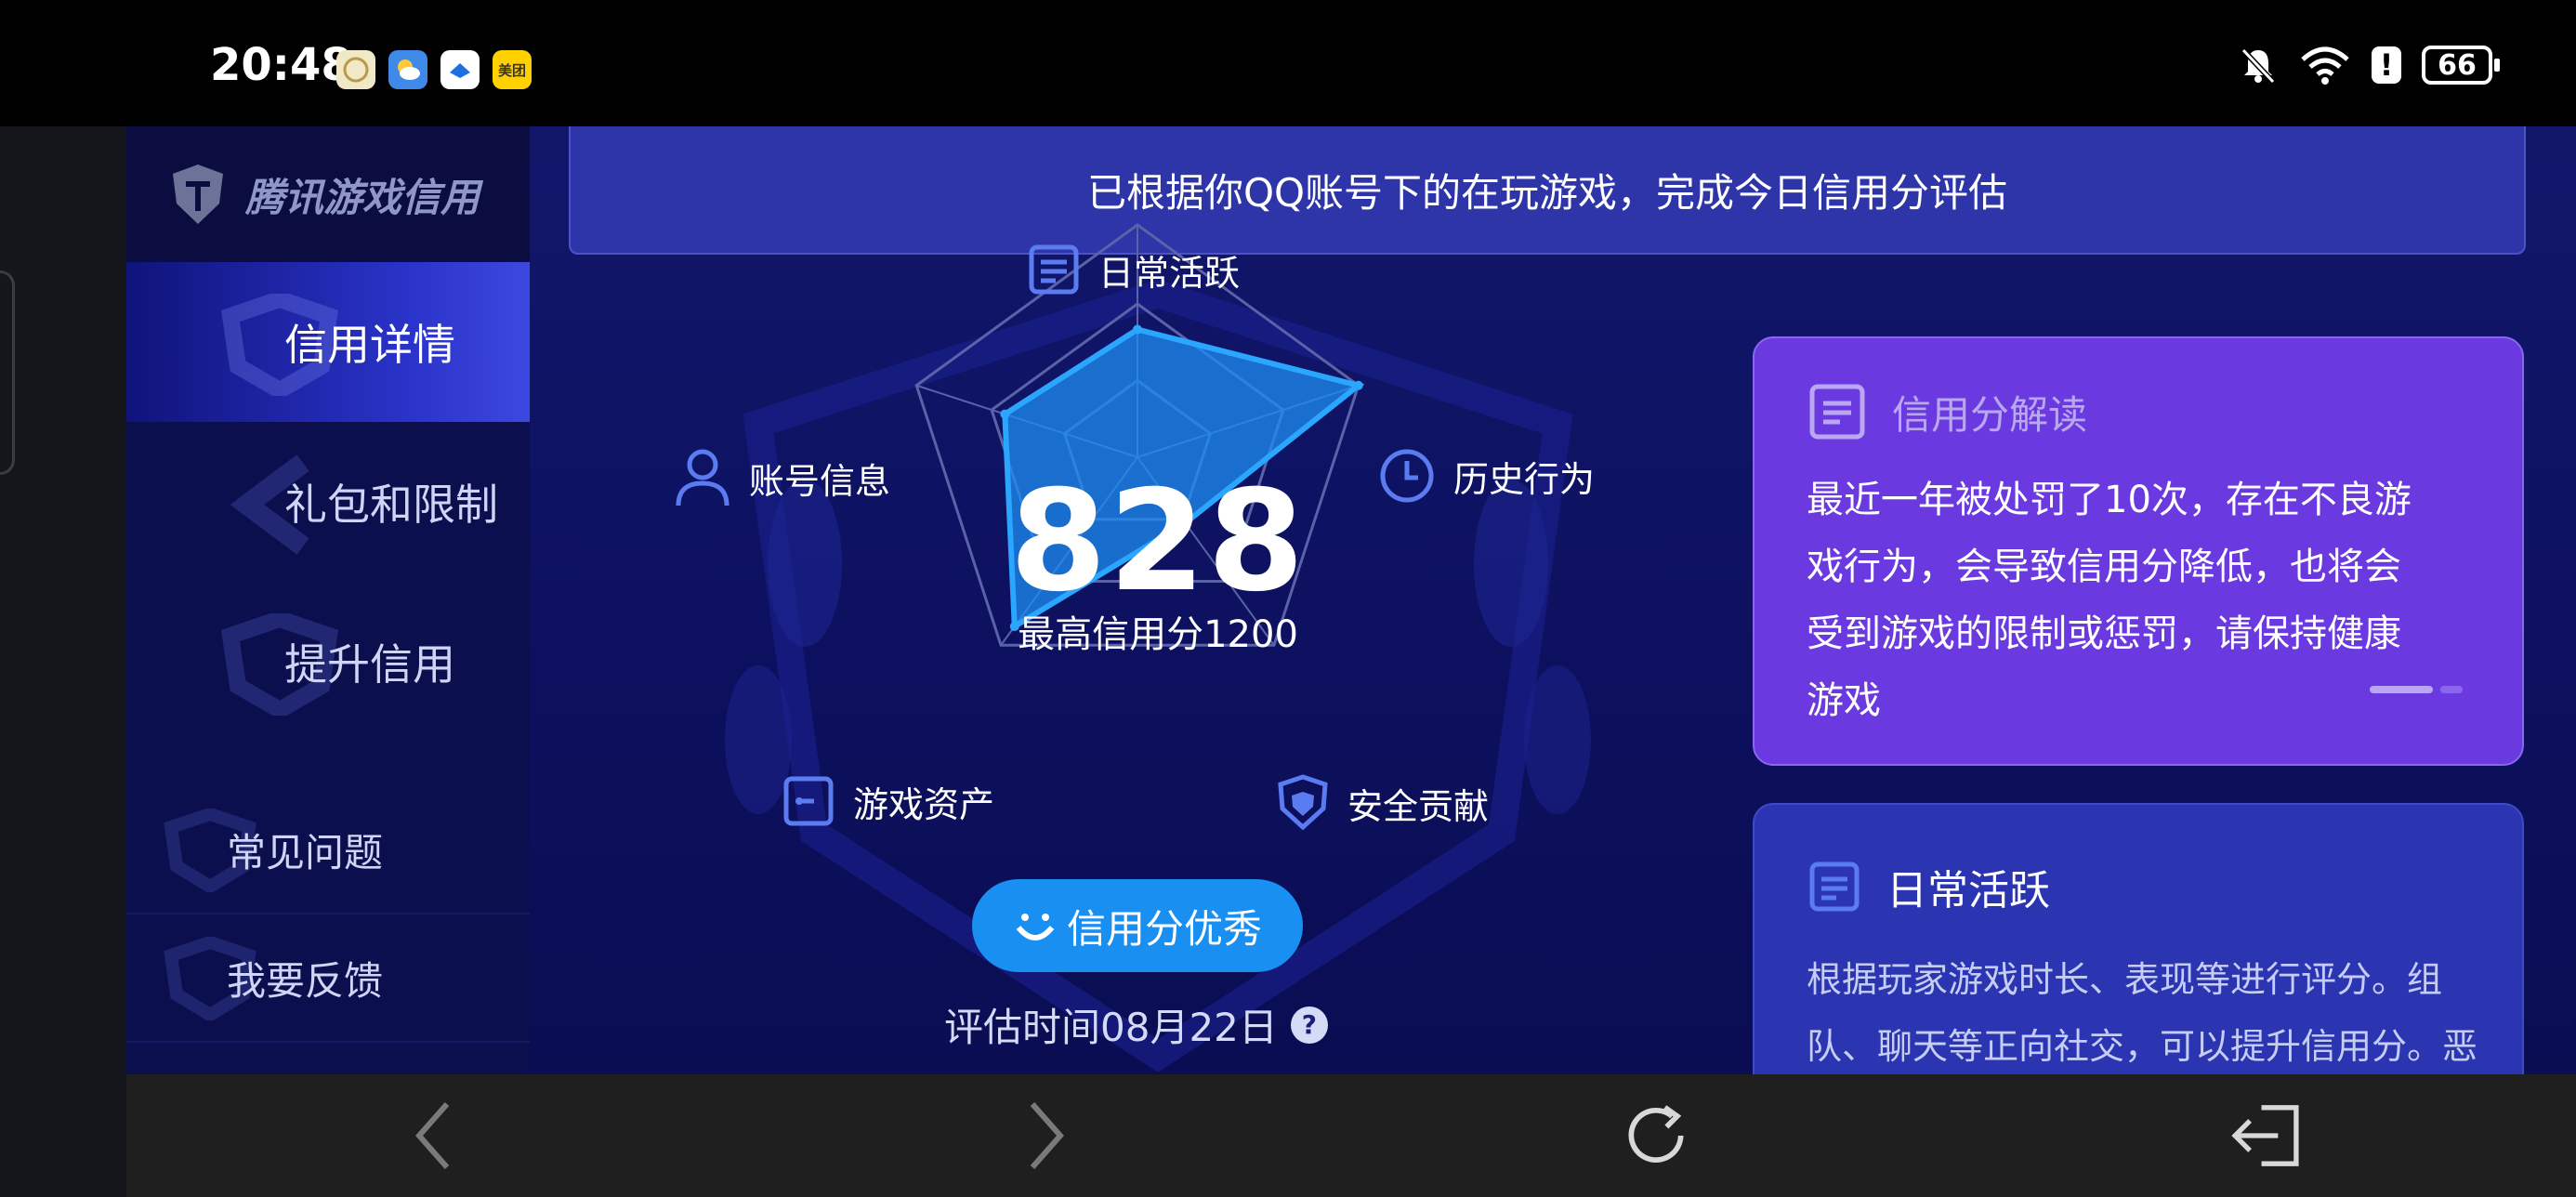  Describe the element at coordinates (1524, 479) in the screenshot. I see `axis-label-text: 历史行为` at that location.